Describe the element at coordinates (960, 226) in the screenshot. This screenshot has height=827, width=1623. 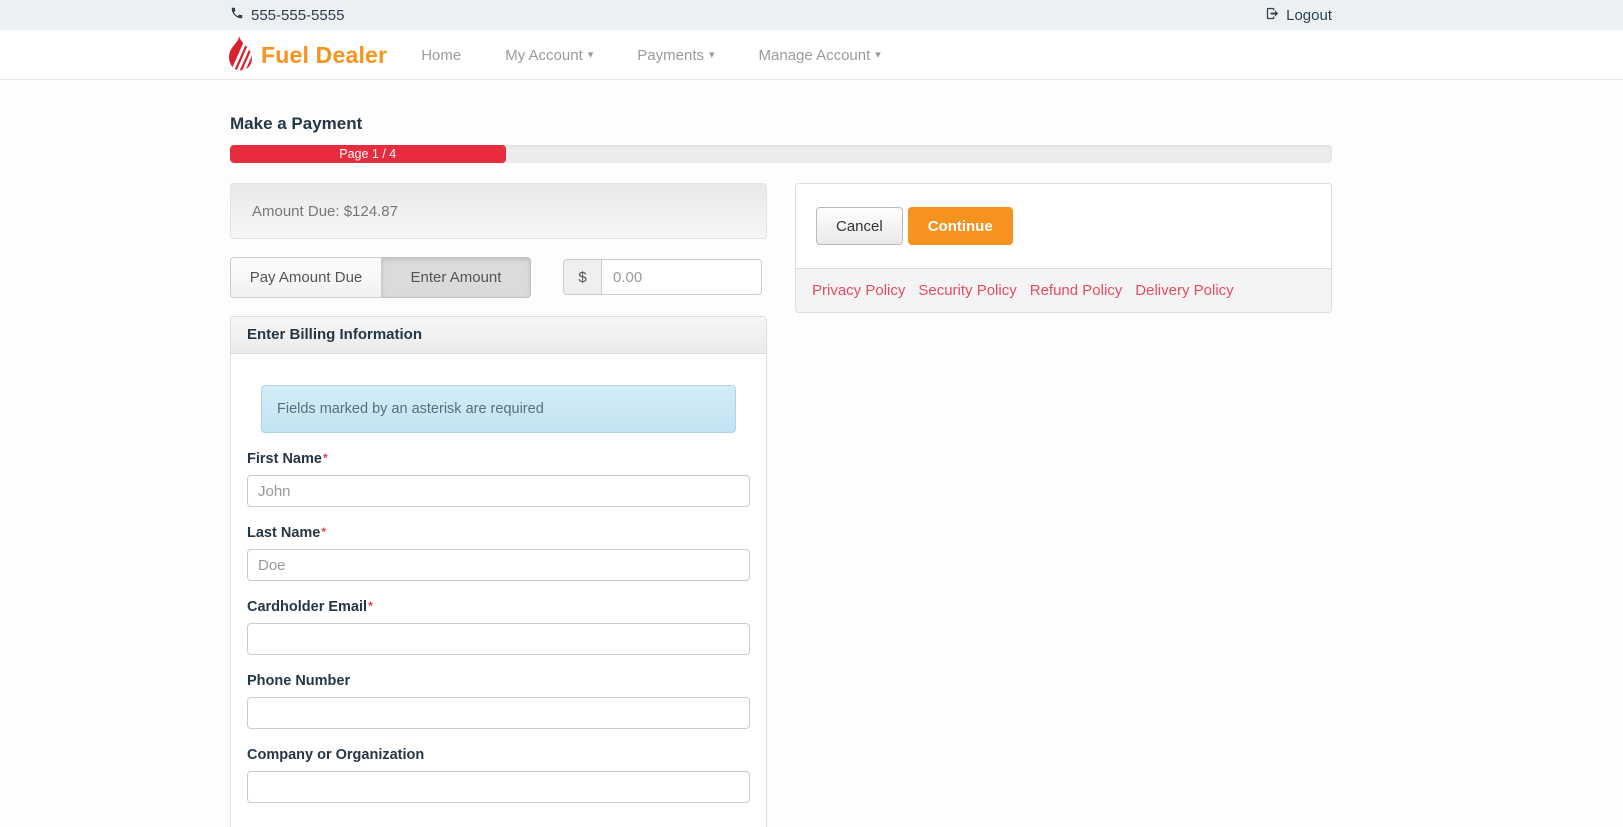
I see `continue-button: Continue` at that location.